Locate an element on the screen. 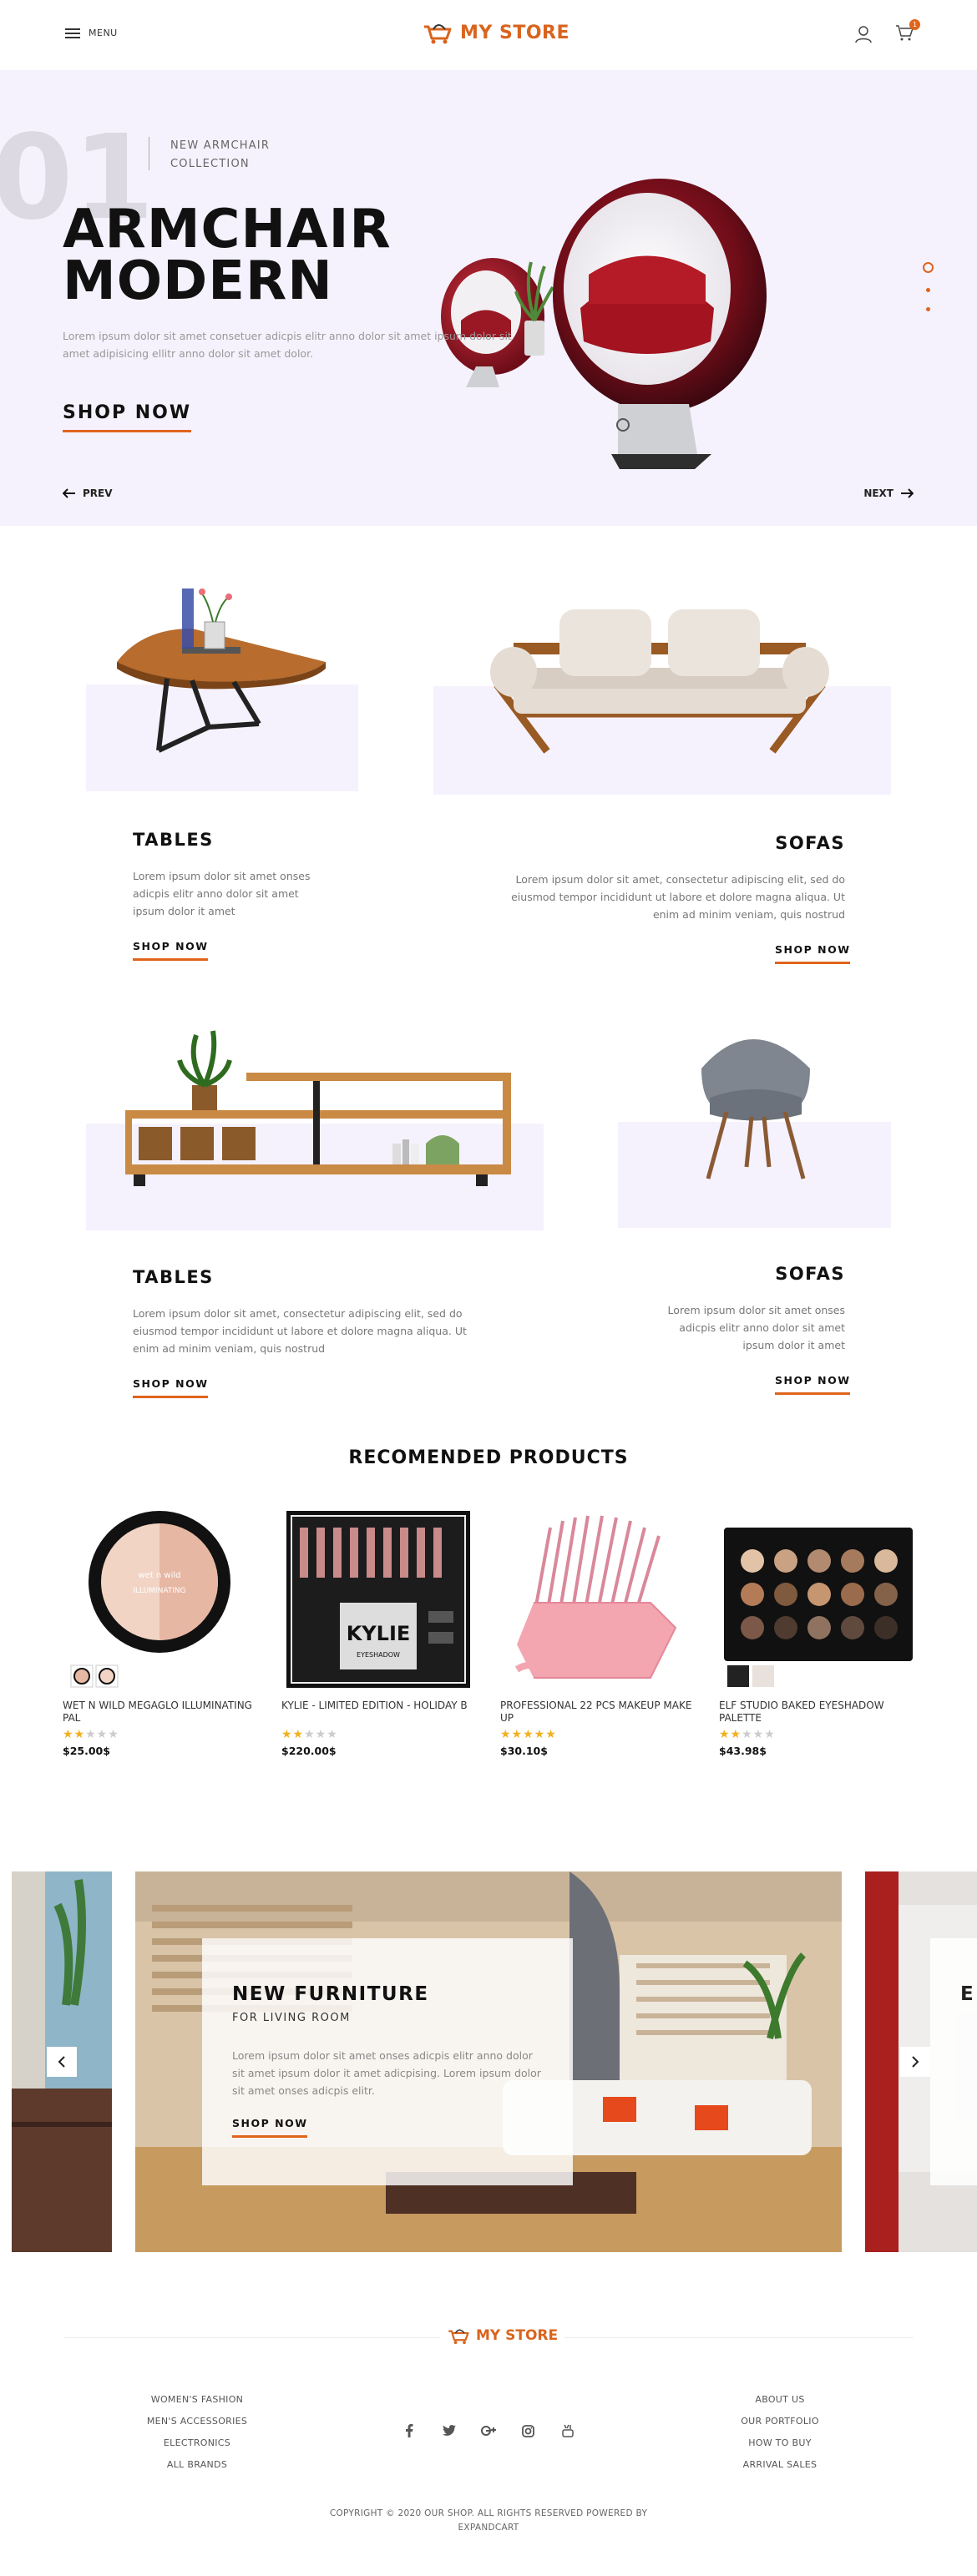 Image resolution: width=977 pixels, height=2576 pixels. product-price: $43.98$ is located at coordinates (743, 1751).